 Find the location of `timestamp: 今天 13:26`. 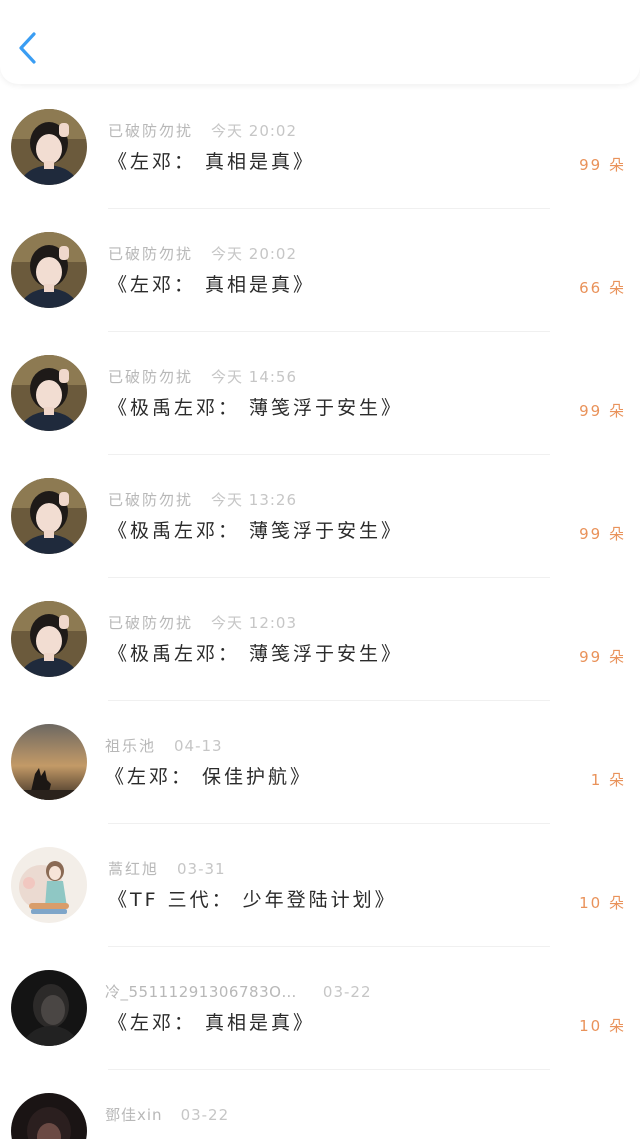

timestamp: 今天 13:26 is located at coordinates (254, 500).